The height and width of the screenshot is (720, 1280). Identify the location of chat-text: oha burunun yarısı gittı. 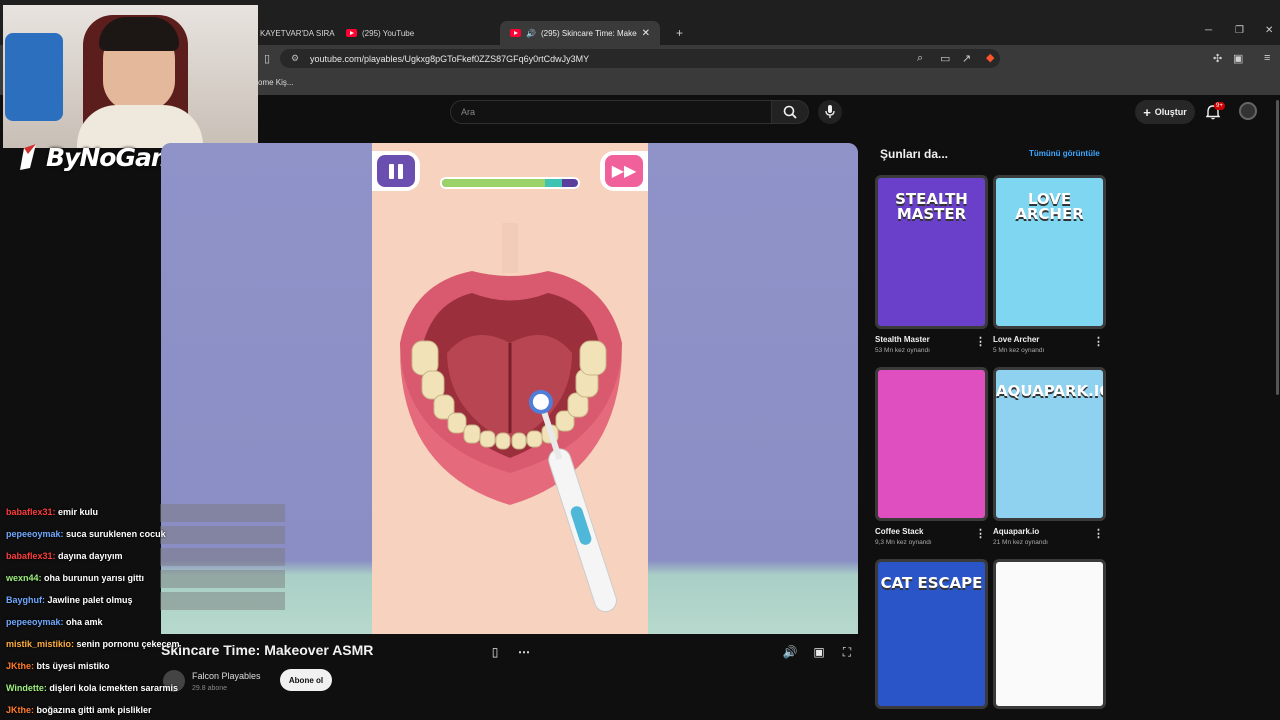
(94, 578).